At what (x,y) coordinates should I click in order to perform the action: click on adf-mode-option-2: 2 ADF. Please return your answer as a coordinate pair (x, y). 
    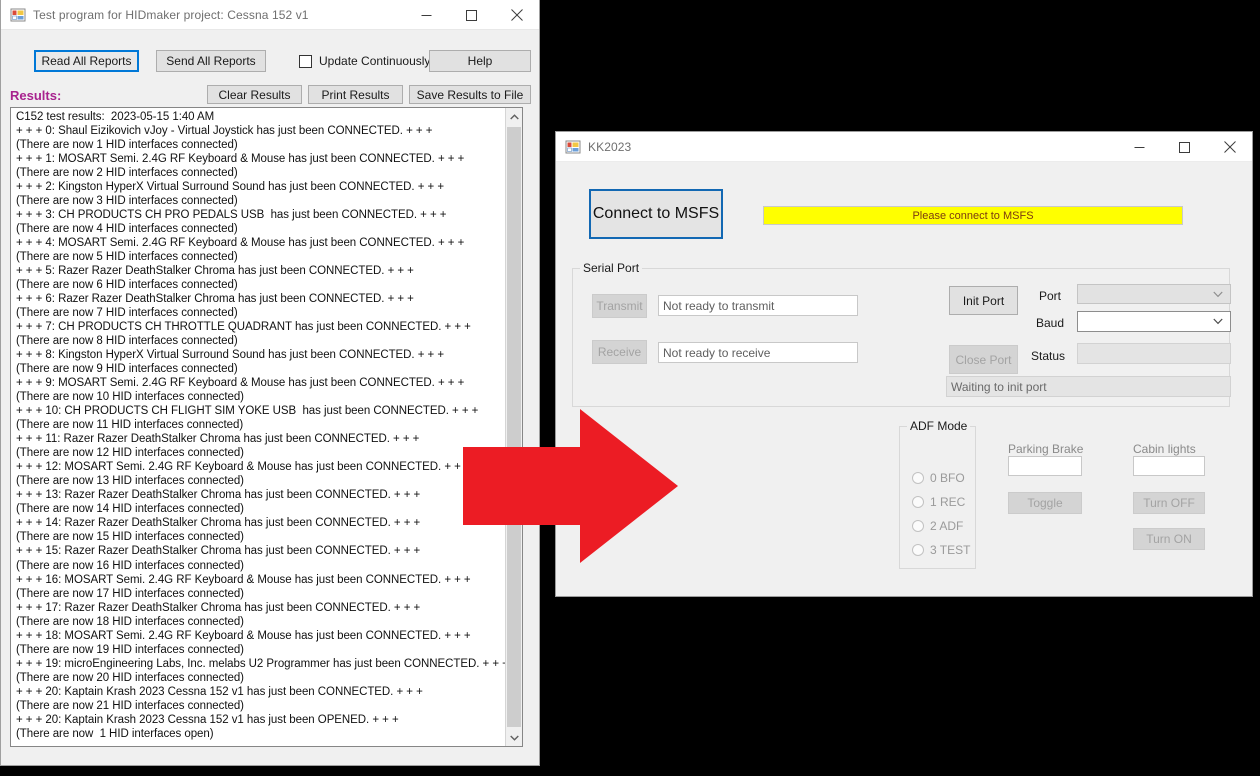
    Looking at the image, I should click on (937, 526).